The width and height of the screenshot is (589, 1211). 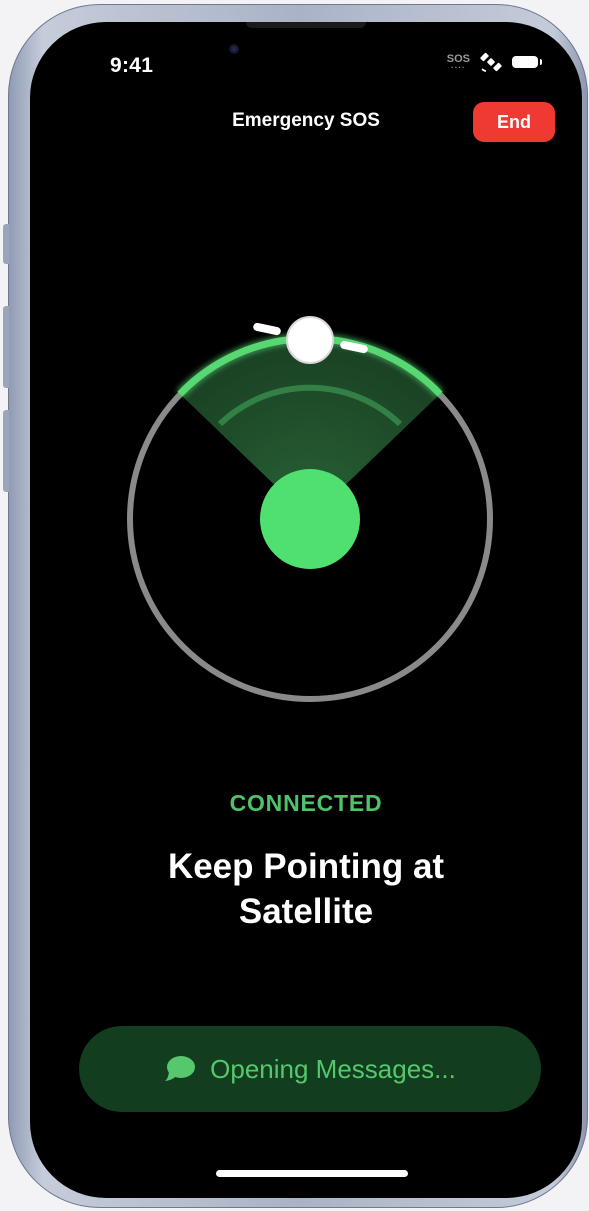 I want to click on message-bubble-icon, so click(x=180, y=1068).